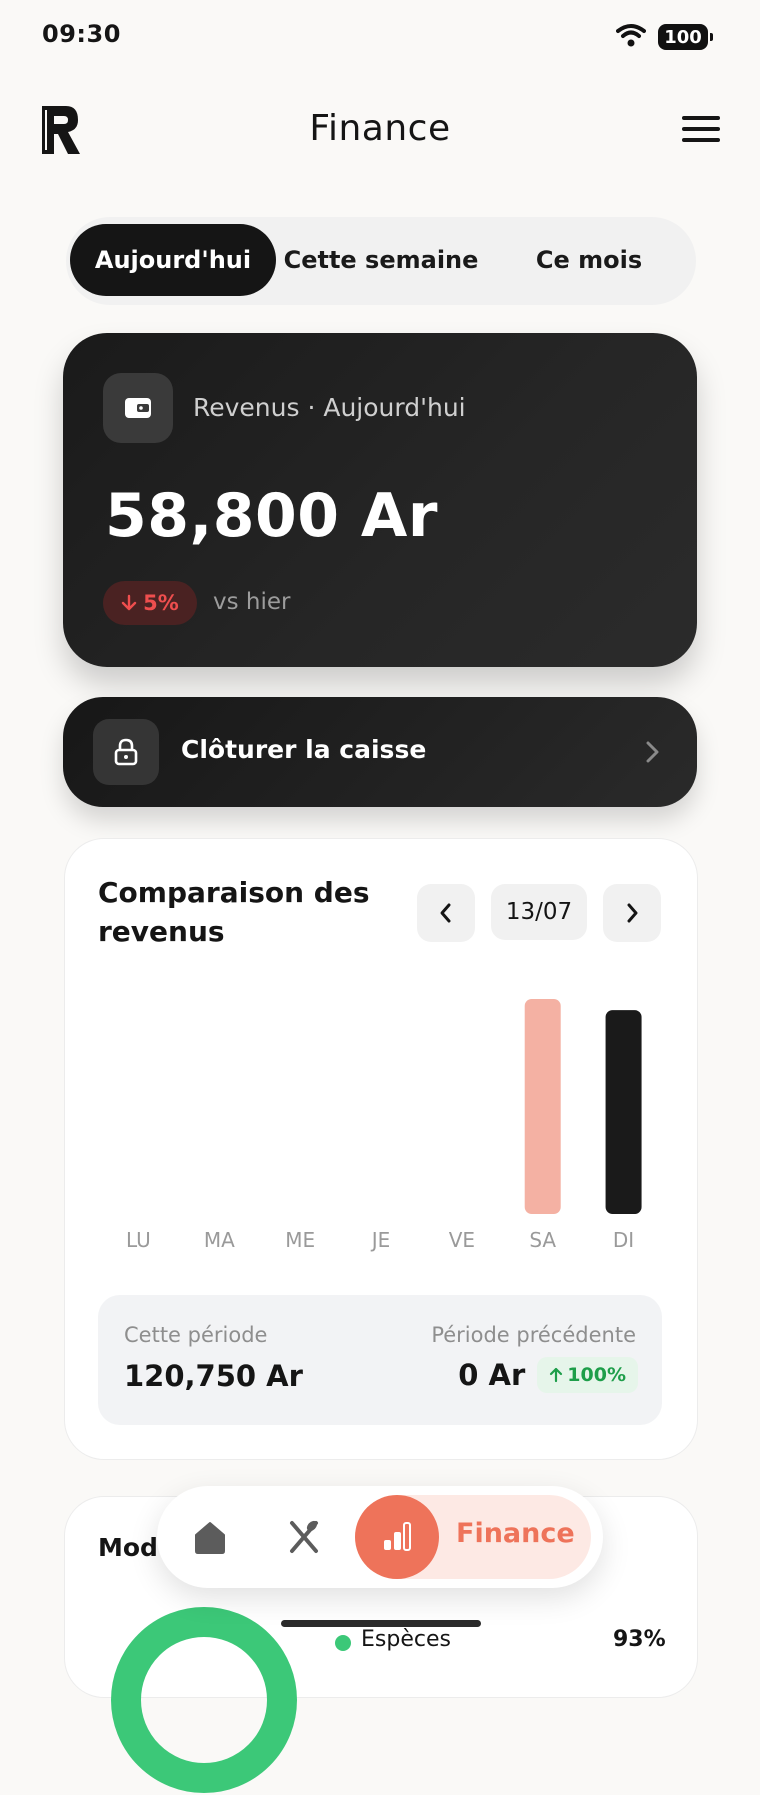 The width and height of the screenshot is (760, 1795). I want to click on wallet-icon, so click(138, 408).